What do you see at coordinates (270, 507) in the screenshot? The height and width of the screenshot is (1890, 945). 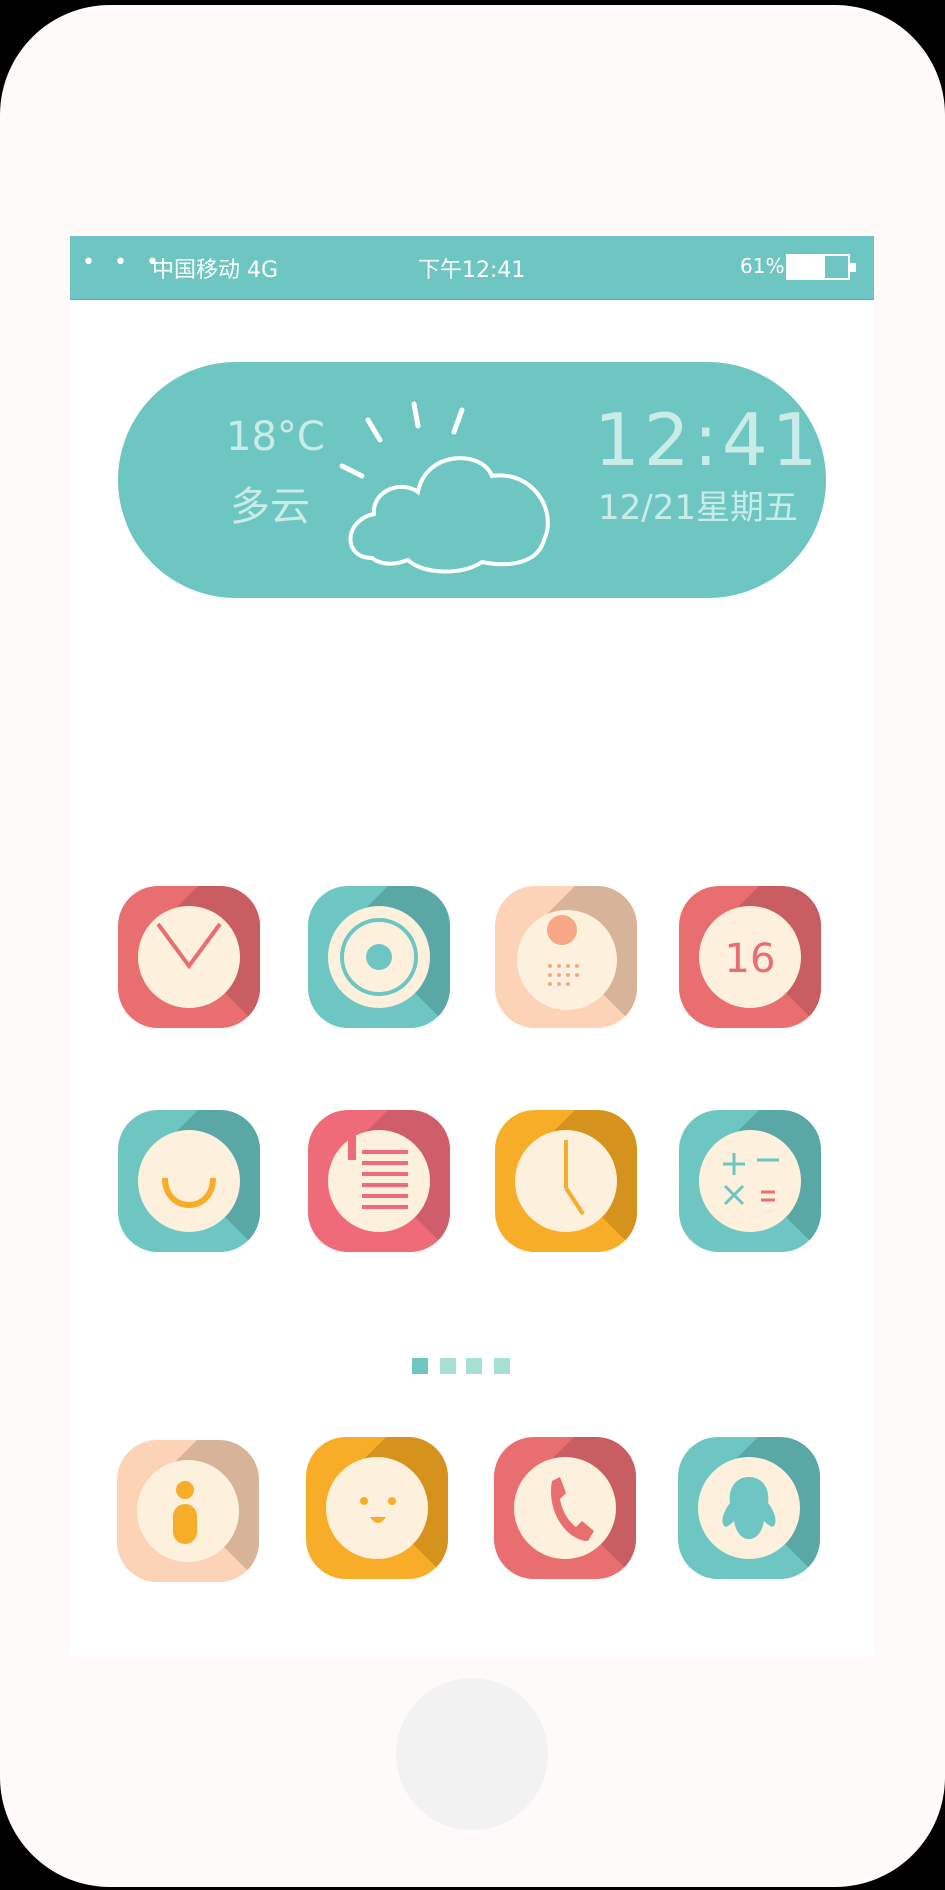 I see `weather-condition: 多云` at bounding box center [270, 507].